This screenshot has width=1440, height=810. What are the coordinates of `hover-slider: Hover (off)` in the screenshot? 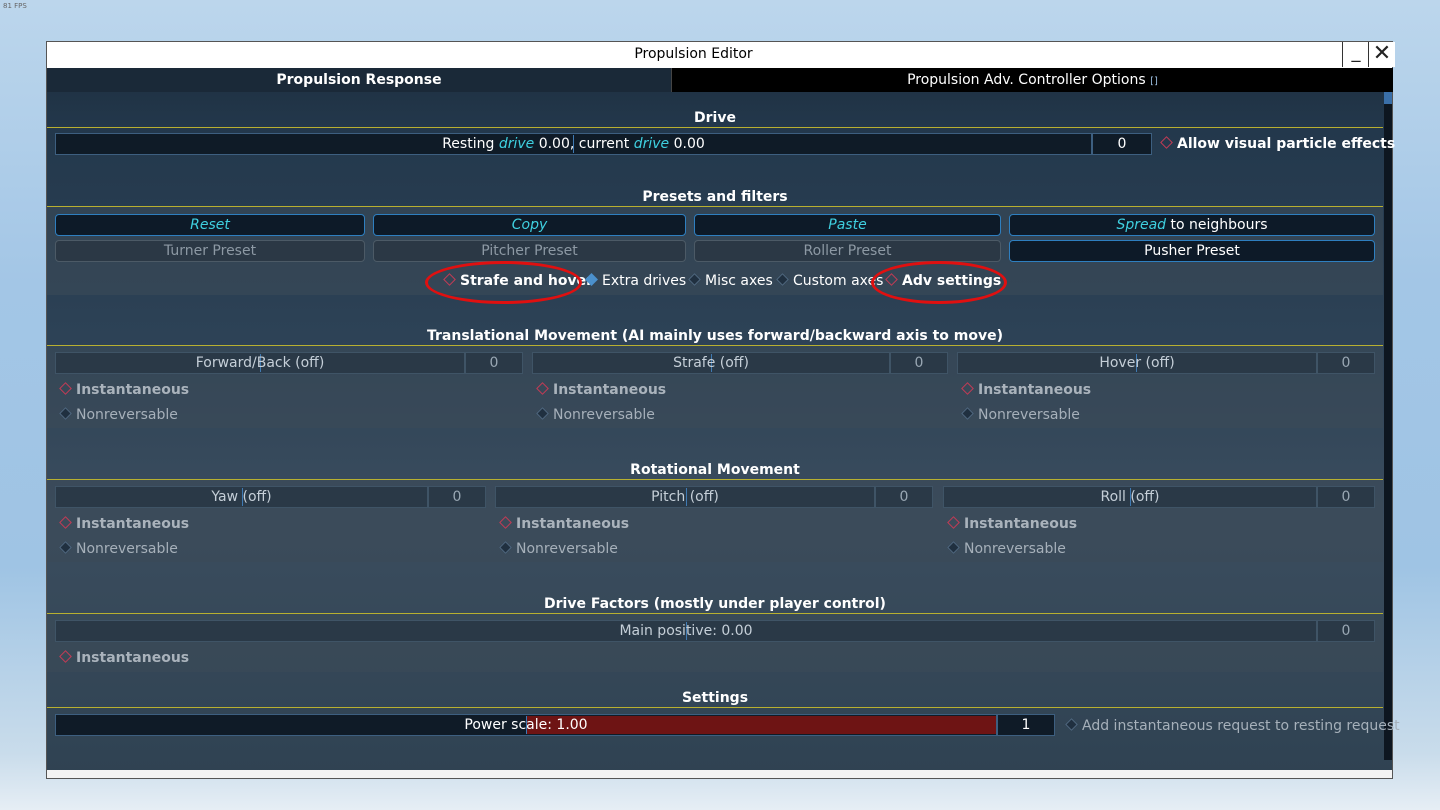 It's located at (1137, 363).